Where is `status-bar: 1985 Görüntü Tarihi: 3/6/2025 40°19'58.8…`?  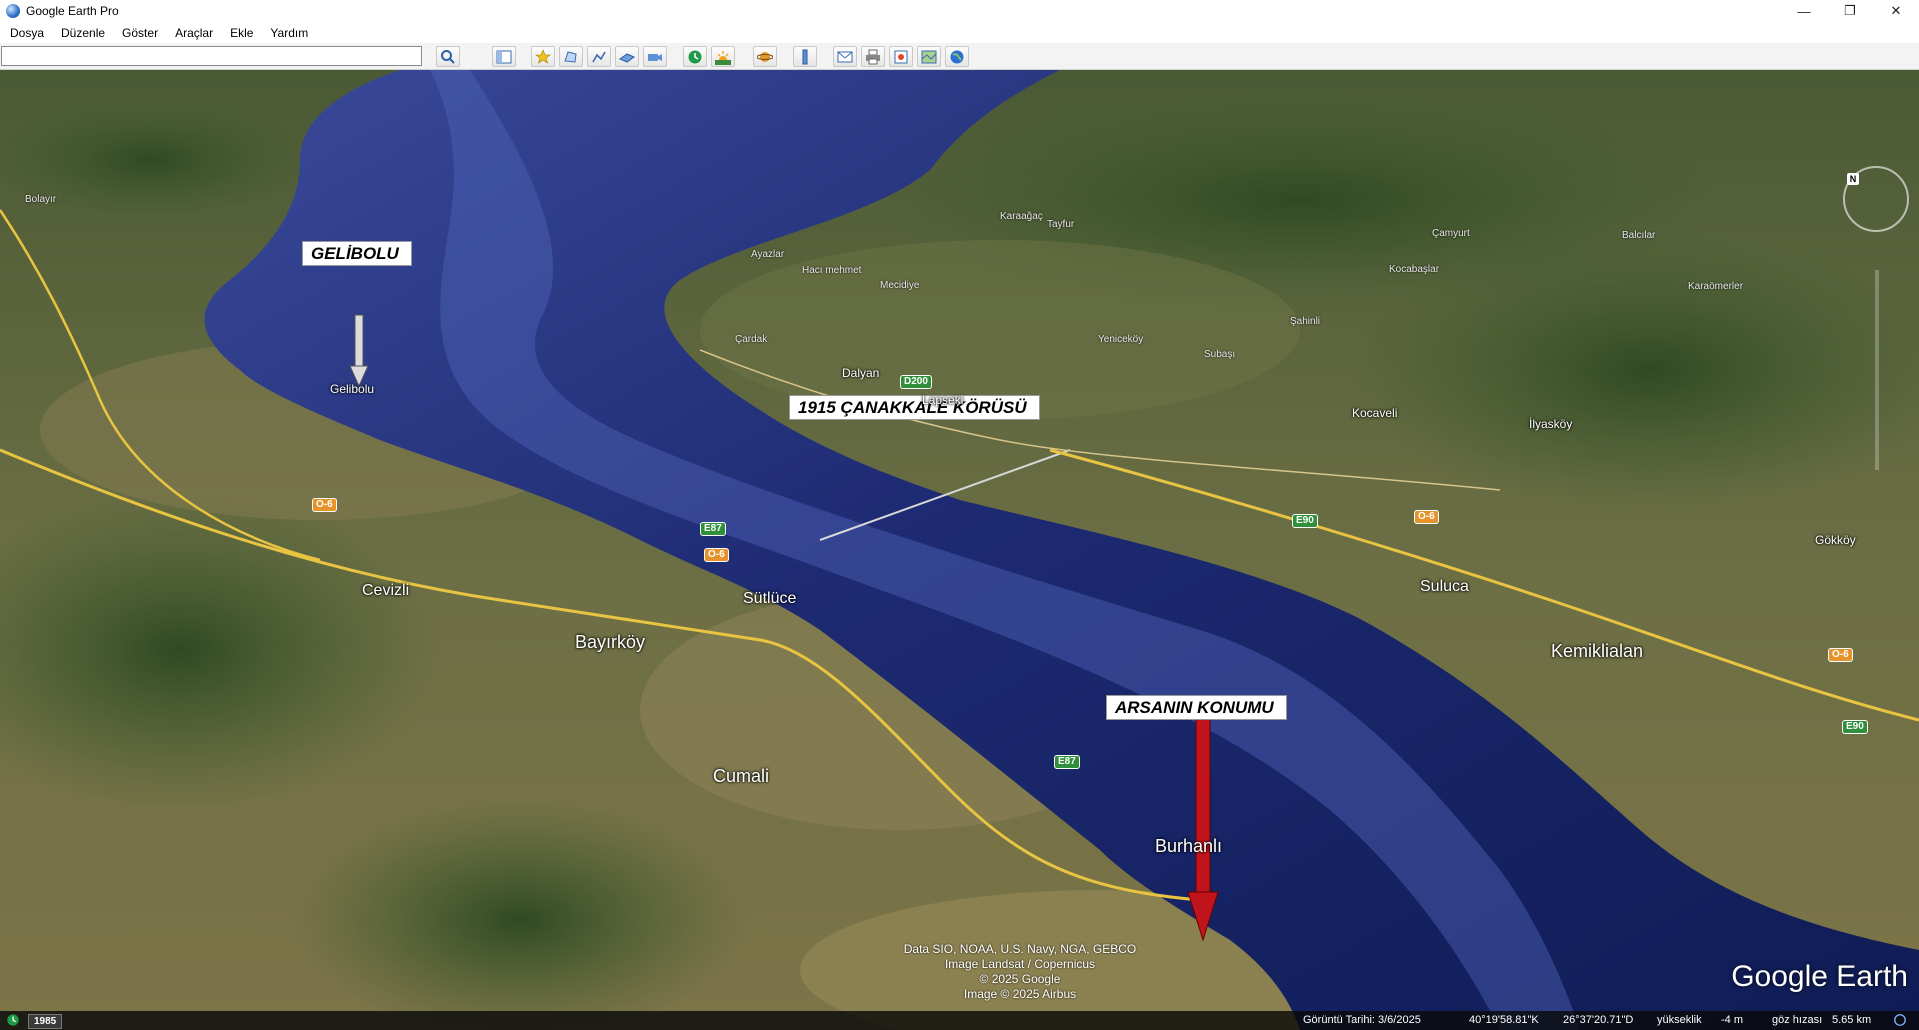
status-bar: 1985 Görüntü Tarihi: 3/6/2025 40°19'58.8… is located at coordinates (959, 1020).